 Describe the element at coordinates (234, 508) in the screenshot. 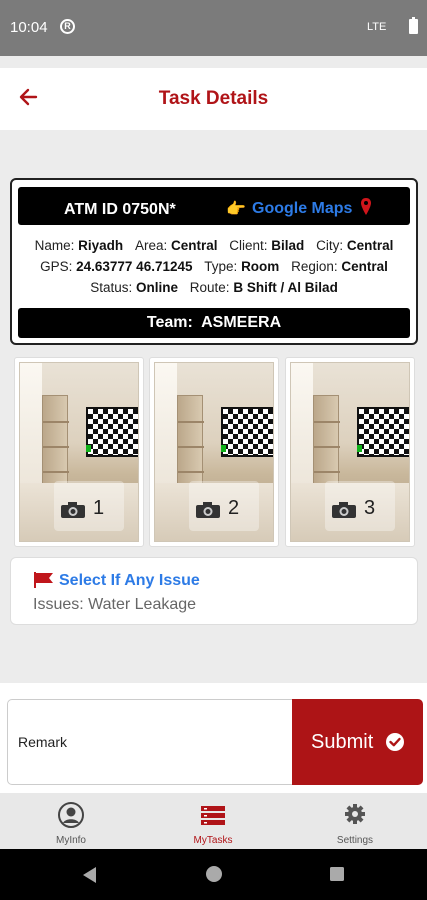

I see `photo-number: 2` at that location.